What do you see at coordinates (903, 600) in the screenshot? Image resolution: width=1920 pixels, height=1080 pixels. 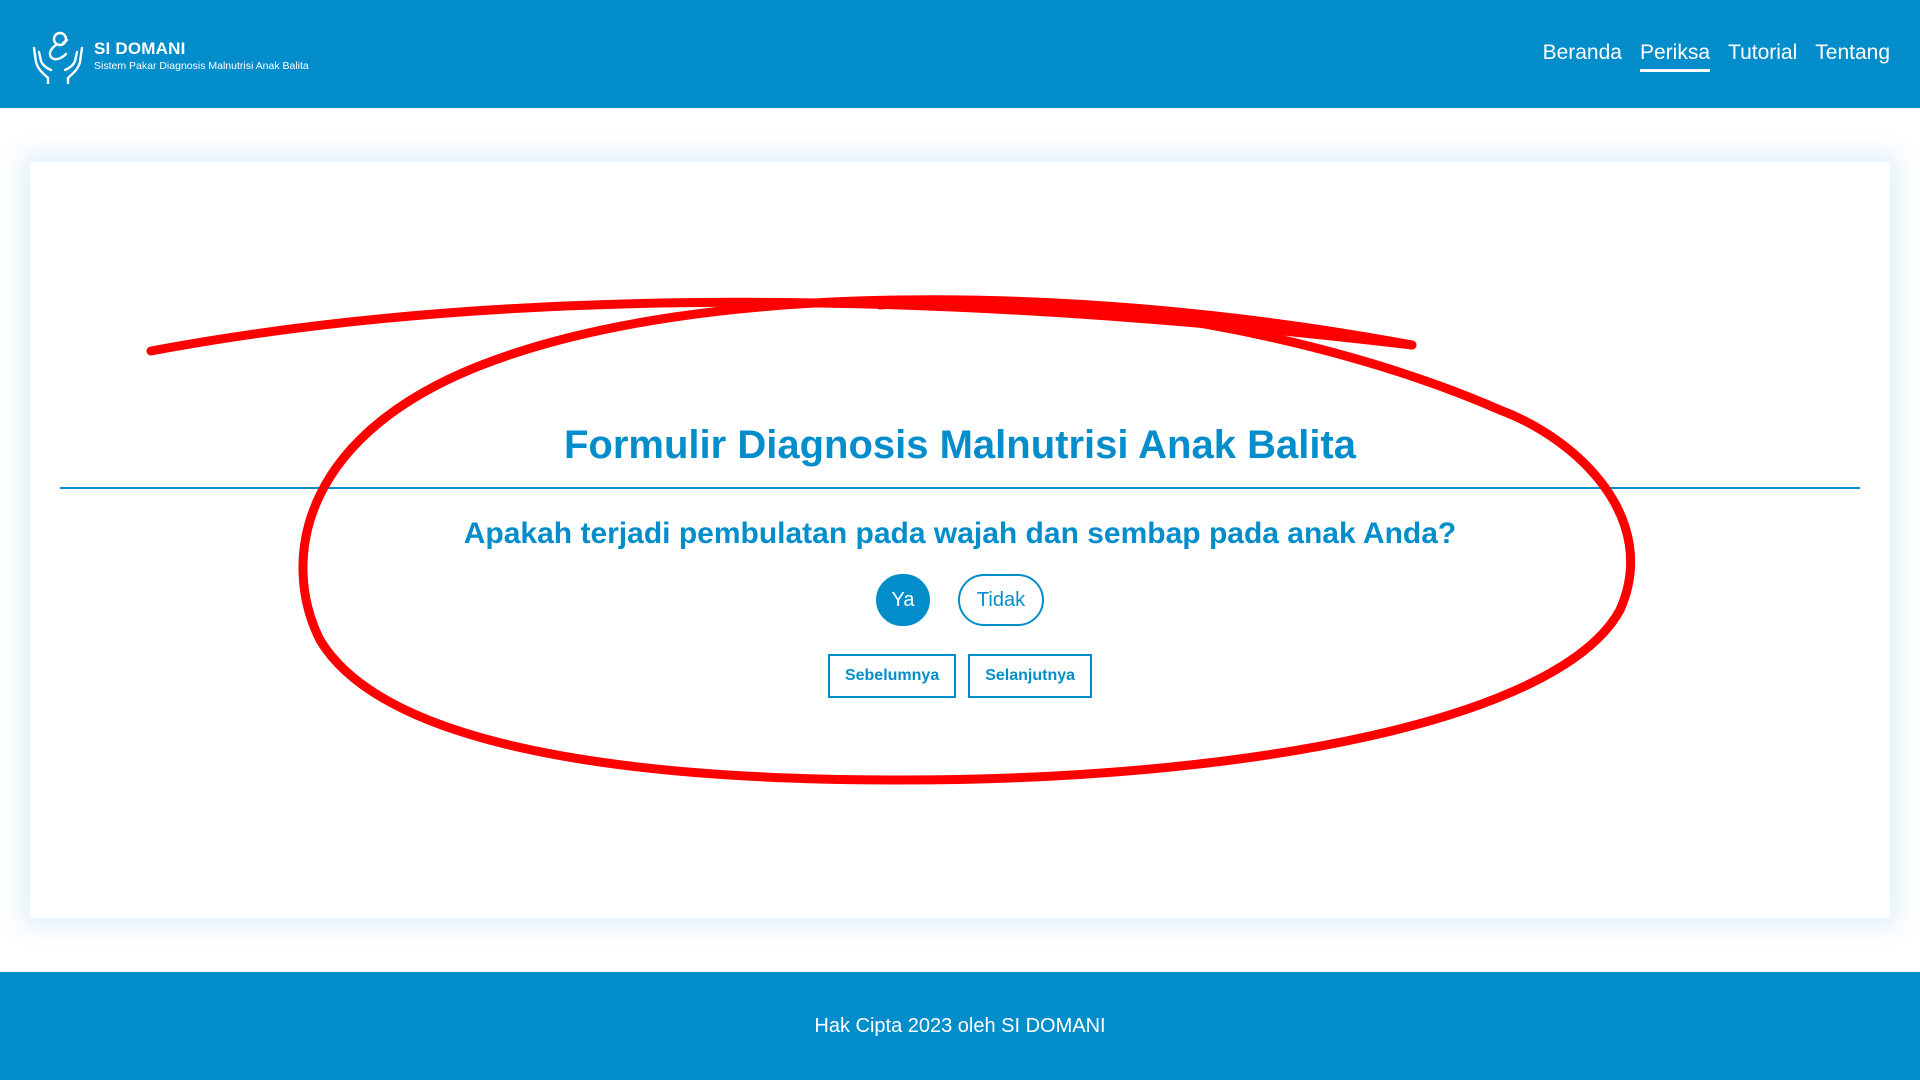 I see `answer-yes-button: Ya` at bounding box center [903, 600].